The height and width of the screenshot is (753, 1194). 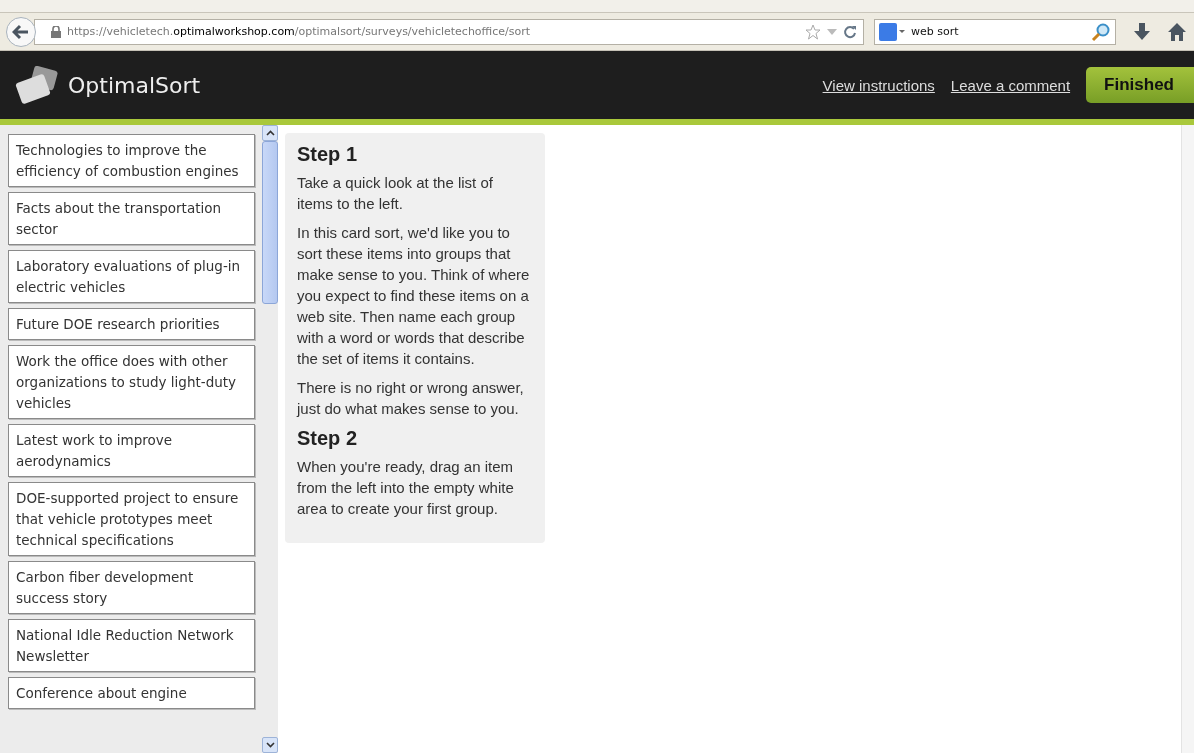 What do you see at coordinates (131, 276) in the screenshot?
I see `item-card: Laboratory evaluations of plug-in electric vehicles` at bounding box center [131, 276].